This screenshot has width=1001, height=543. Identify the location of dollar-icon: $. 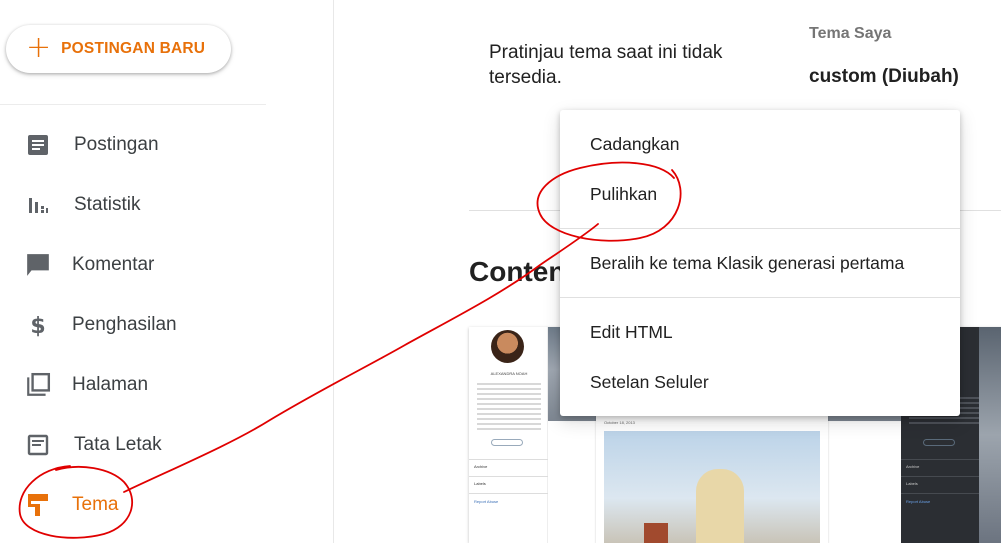
(38, 325).